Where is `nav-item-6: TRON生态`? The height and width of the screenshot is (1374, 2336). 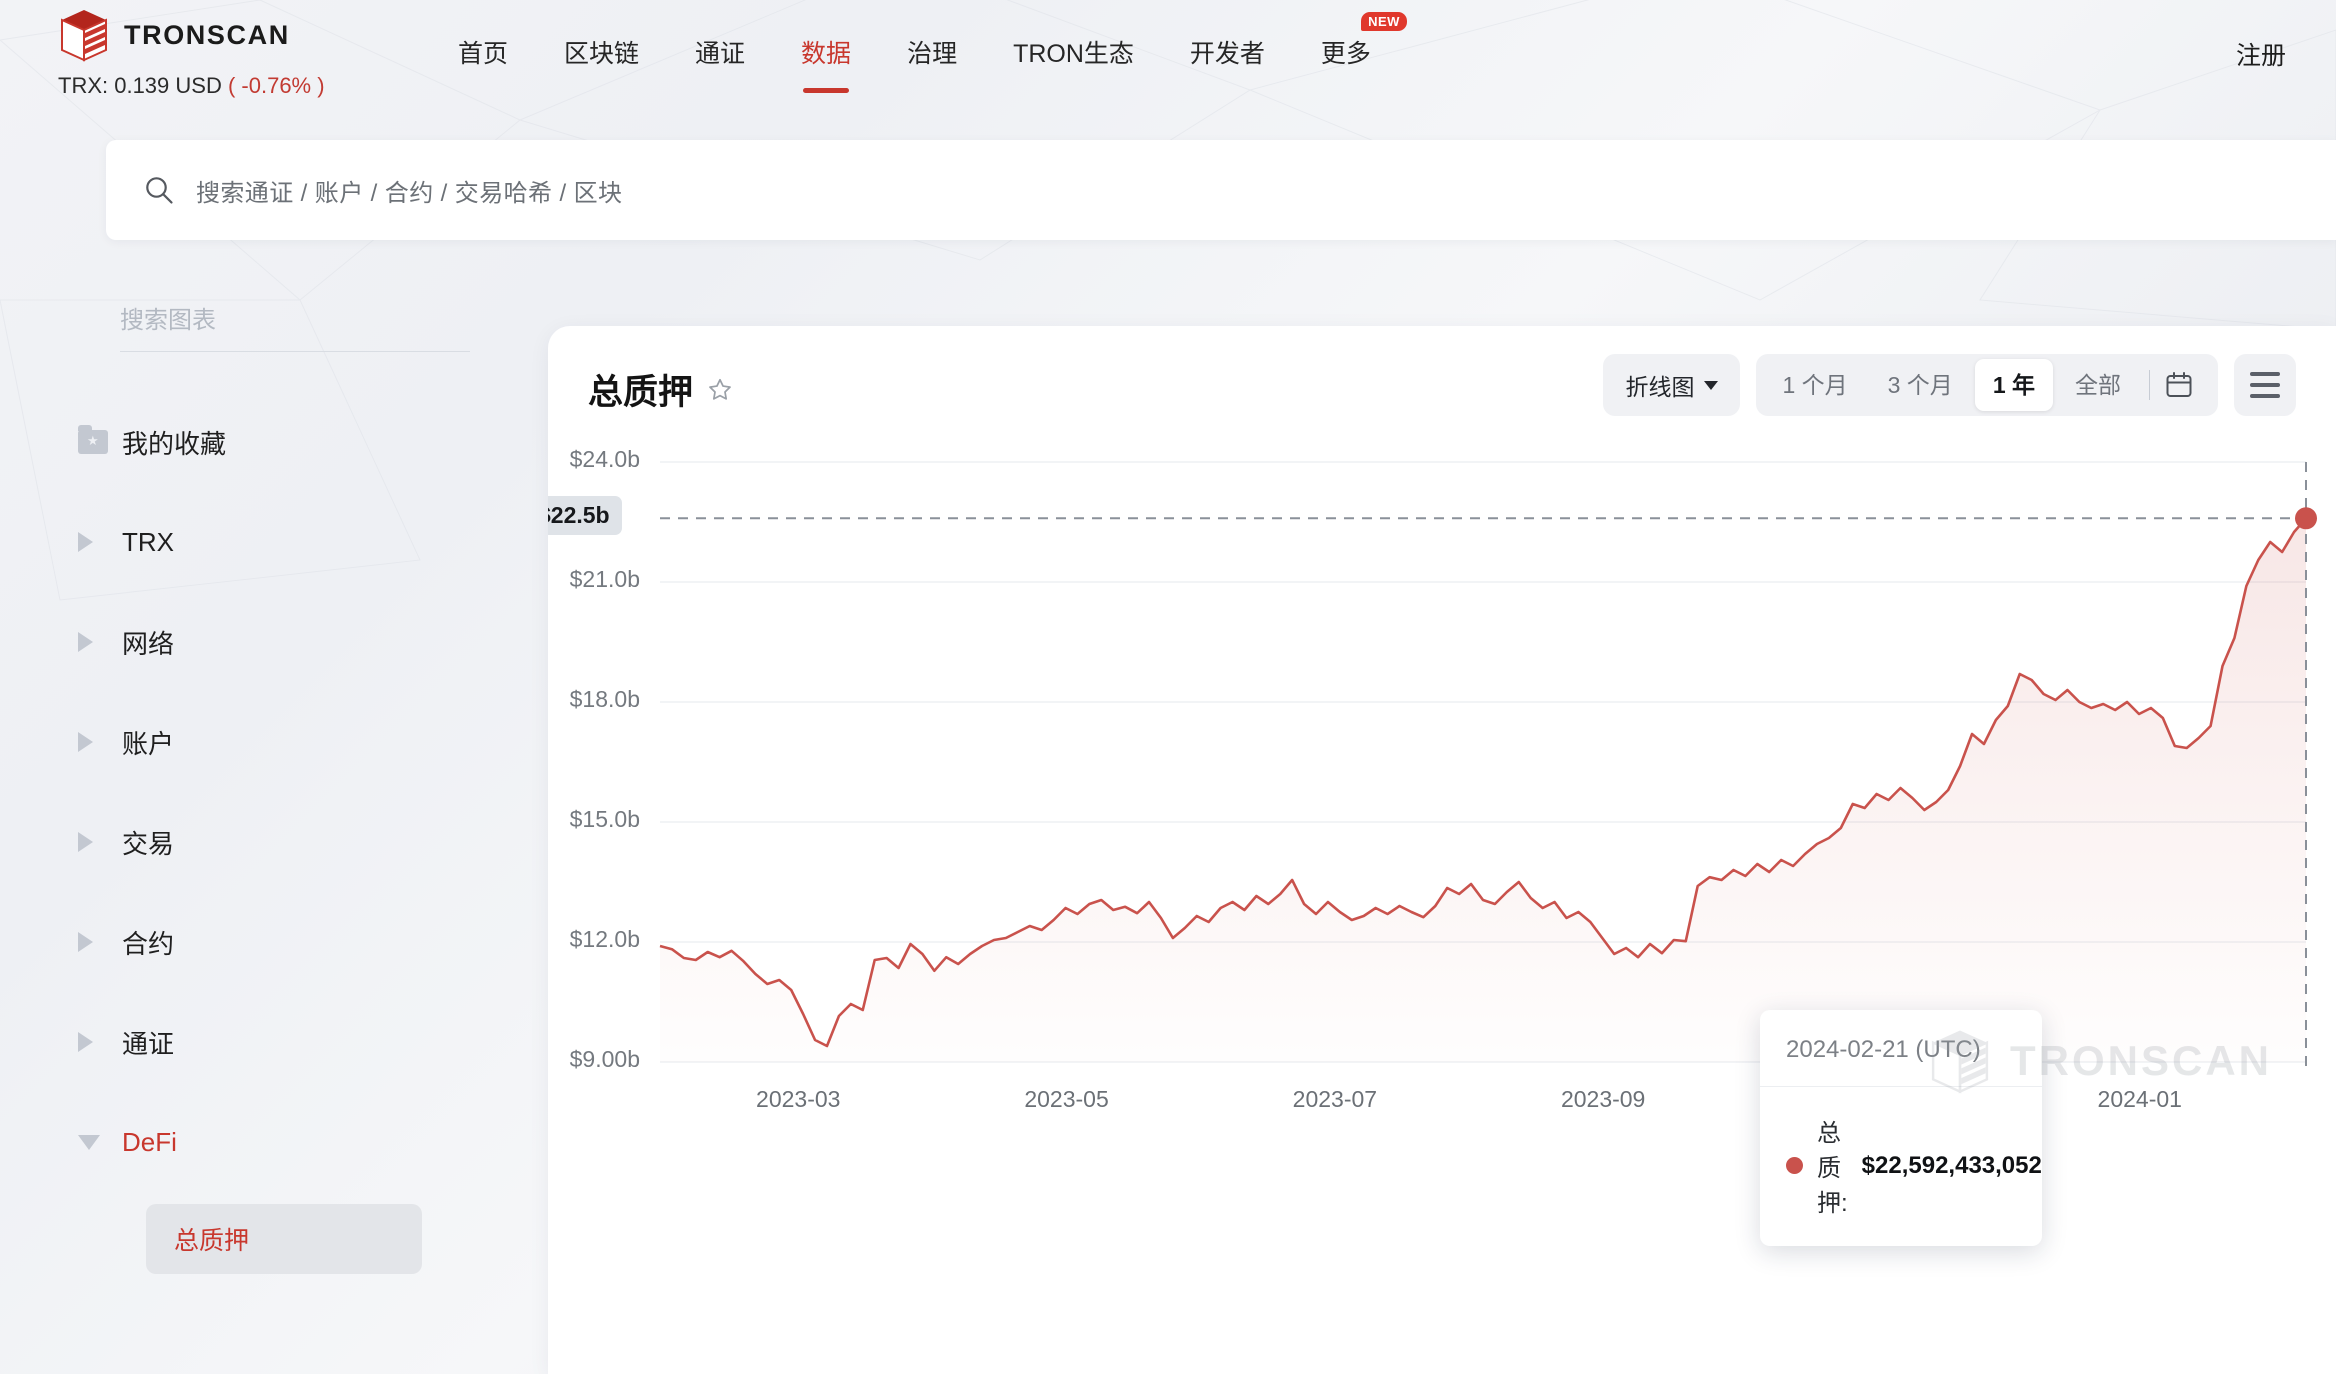 nav-item-6: TRON生态 is located at coordinates (1073, 52).